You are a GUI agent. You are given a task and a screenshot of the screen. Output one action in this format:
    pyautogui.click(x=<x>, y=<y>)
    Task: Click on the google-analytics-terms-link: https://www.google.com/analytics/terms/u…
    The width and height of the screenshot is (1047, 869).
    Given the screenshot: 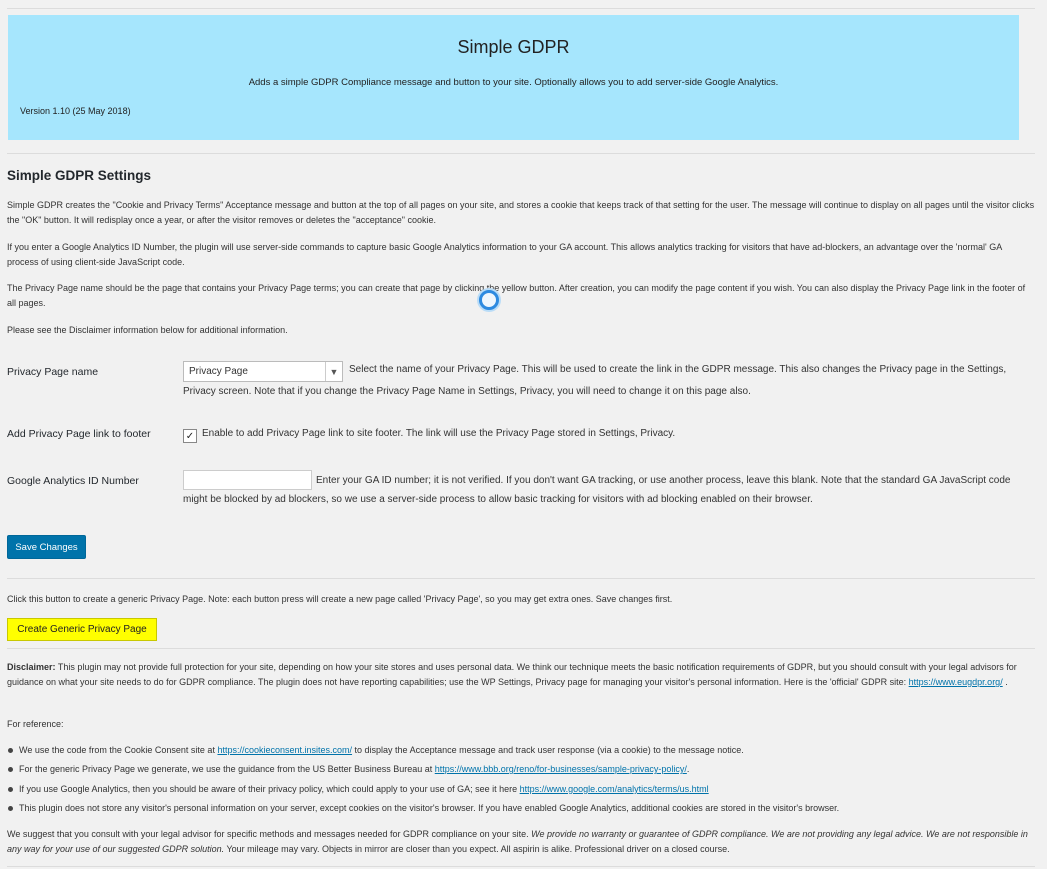 What is the action you would take?
    pyautogui.click(x=614, y=789)
    